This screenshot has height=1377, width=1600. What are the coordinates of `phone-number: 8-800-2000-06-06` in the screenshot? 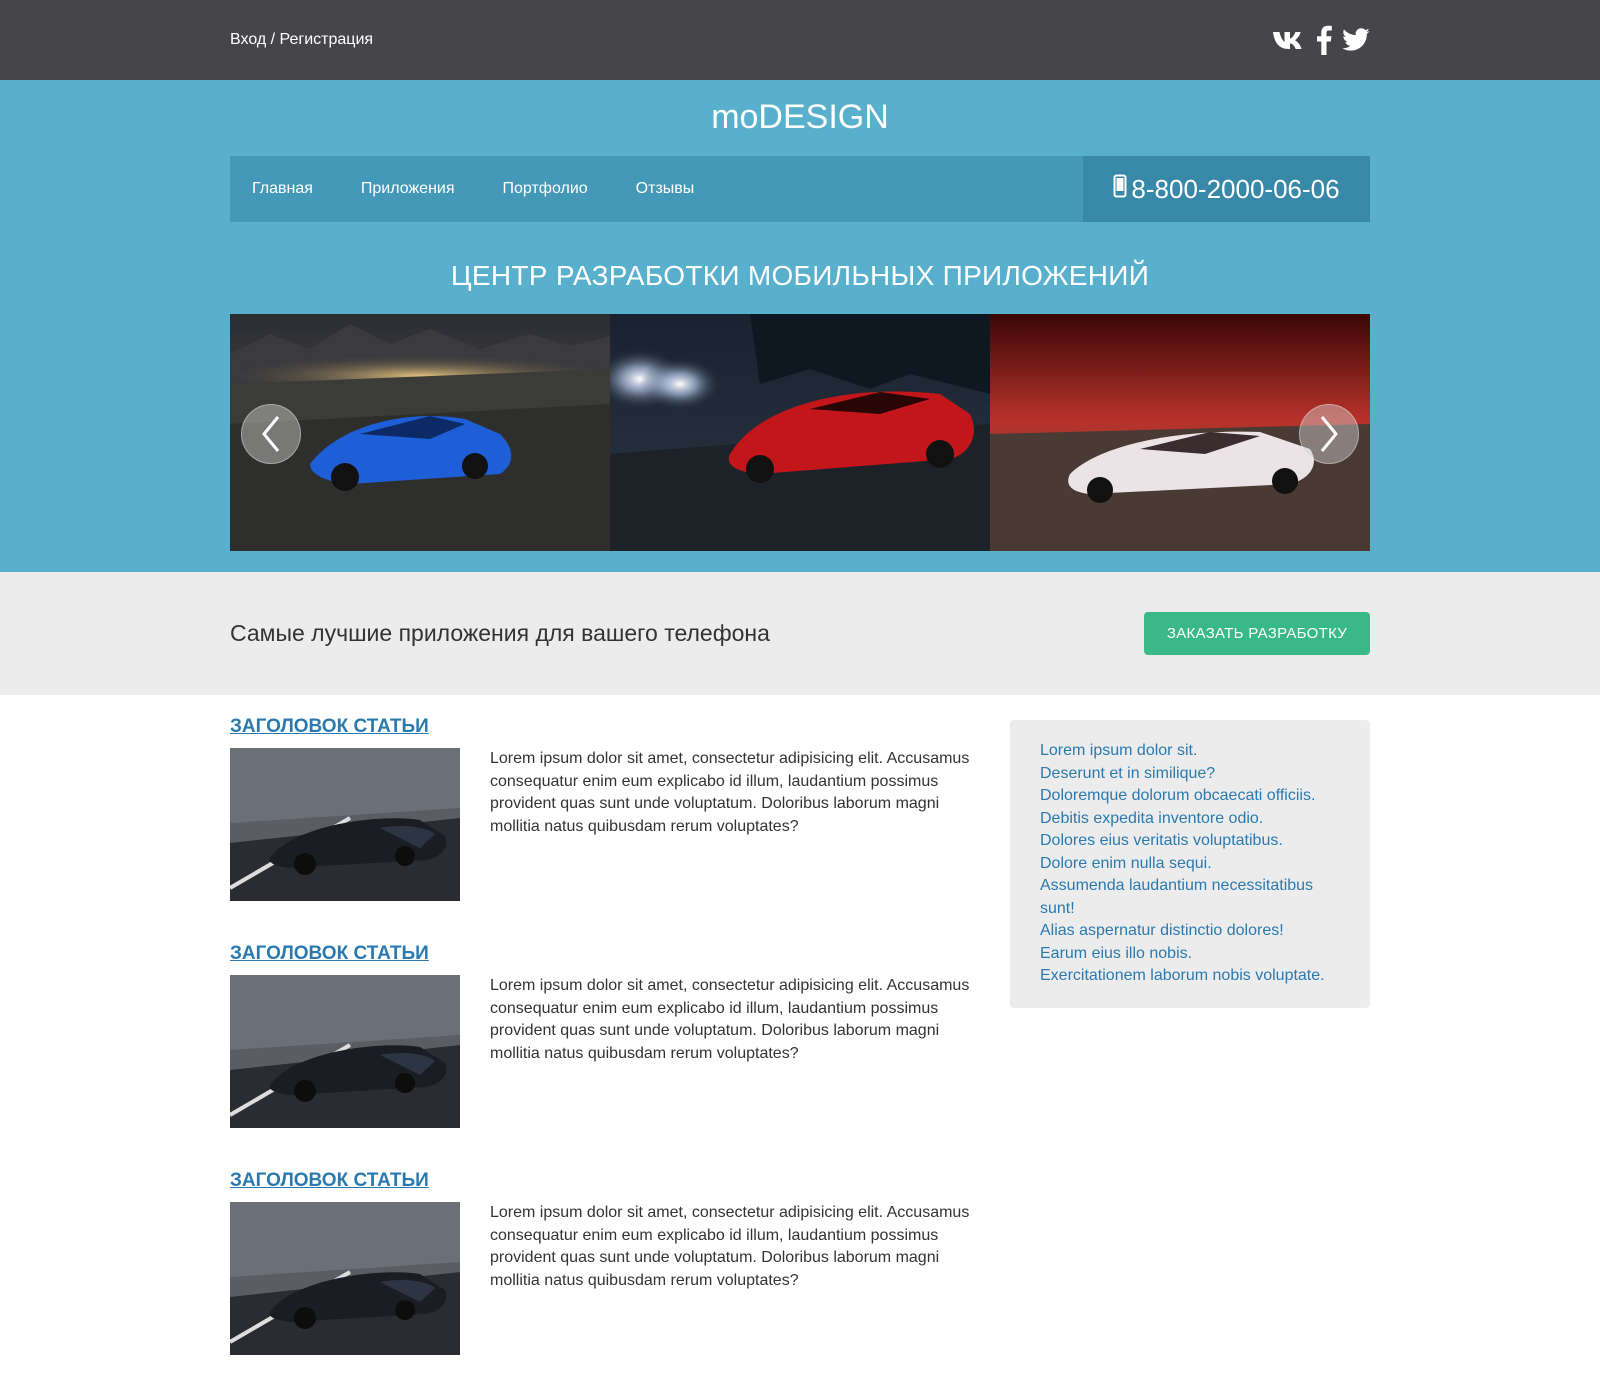 It's located at (1235, 188).